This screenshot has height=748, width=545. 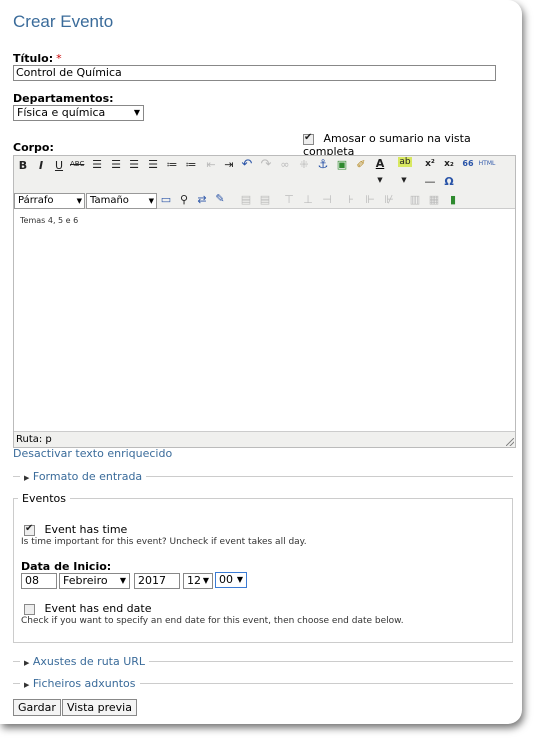 I want to click on delete-col-icon: ⊮, so click(x=389, y=199).